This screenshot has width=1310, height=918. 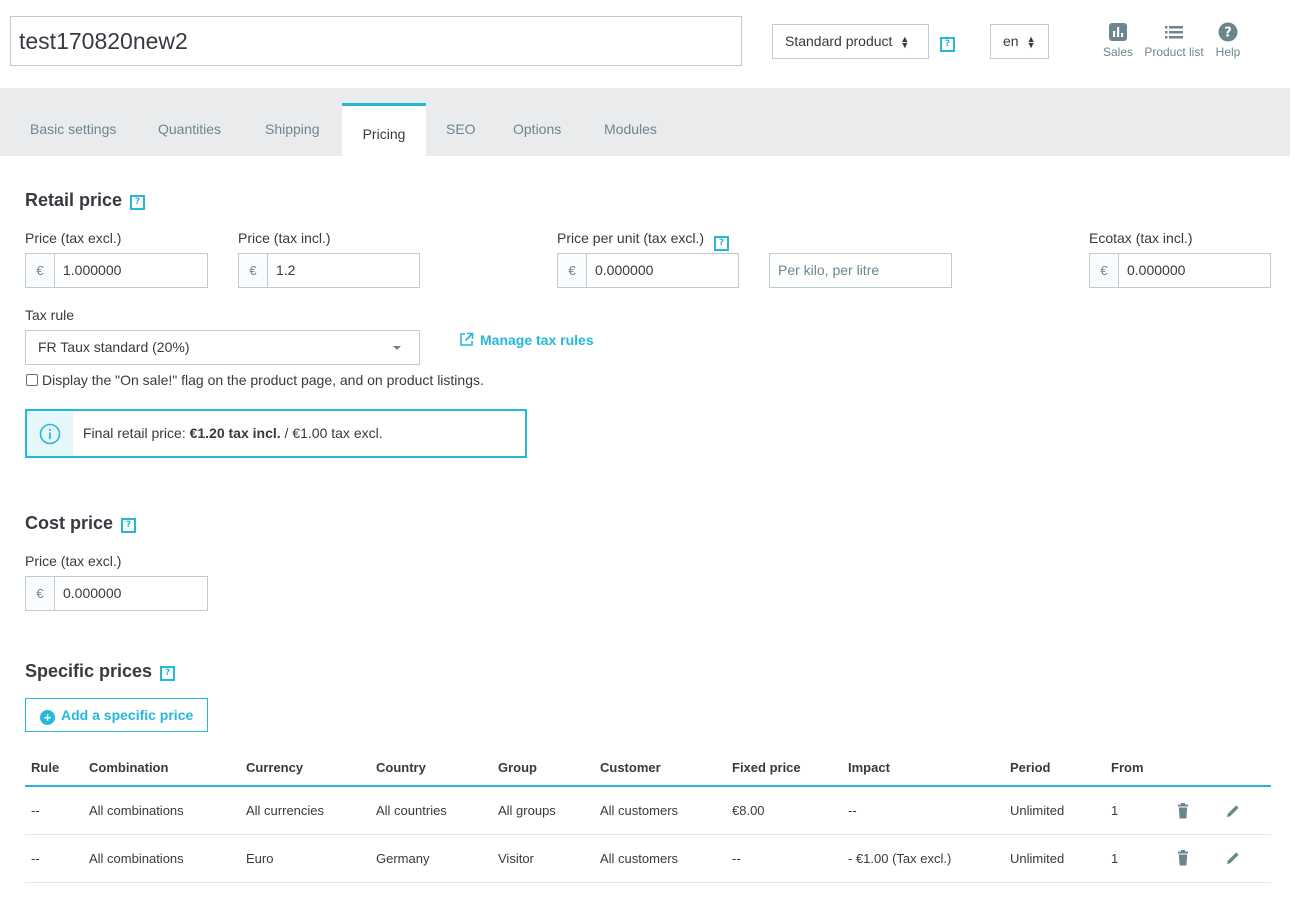 What do you see at coordinates (630, 122) in the screenshot?
I see `tab-modules: Modules` at bounding box center [630, 122].